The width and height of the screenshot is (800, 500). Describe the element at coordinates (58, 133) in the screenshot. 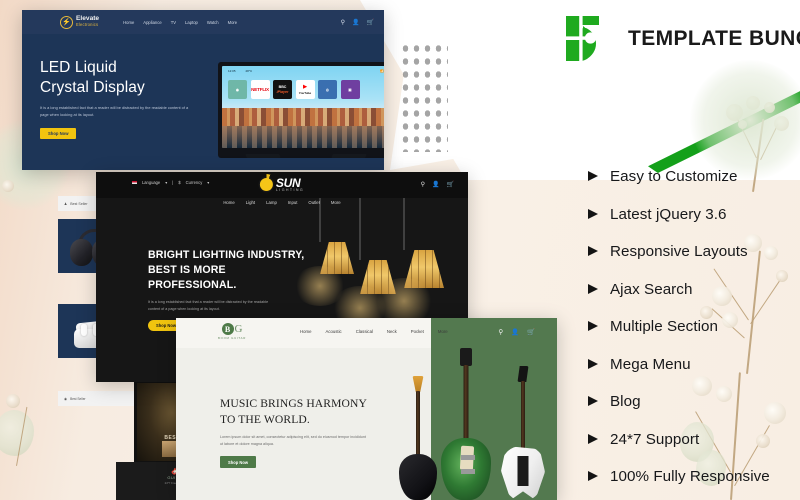

I see `electronics-shop-now-button: Shop Now` at that location.